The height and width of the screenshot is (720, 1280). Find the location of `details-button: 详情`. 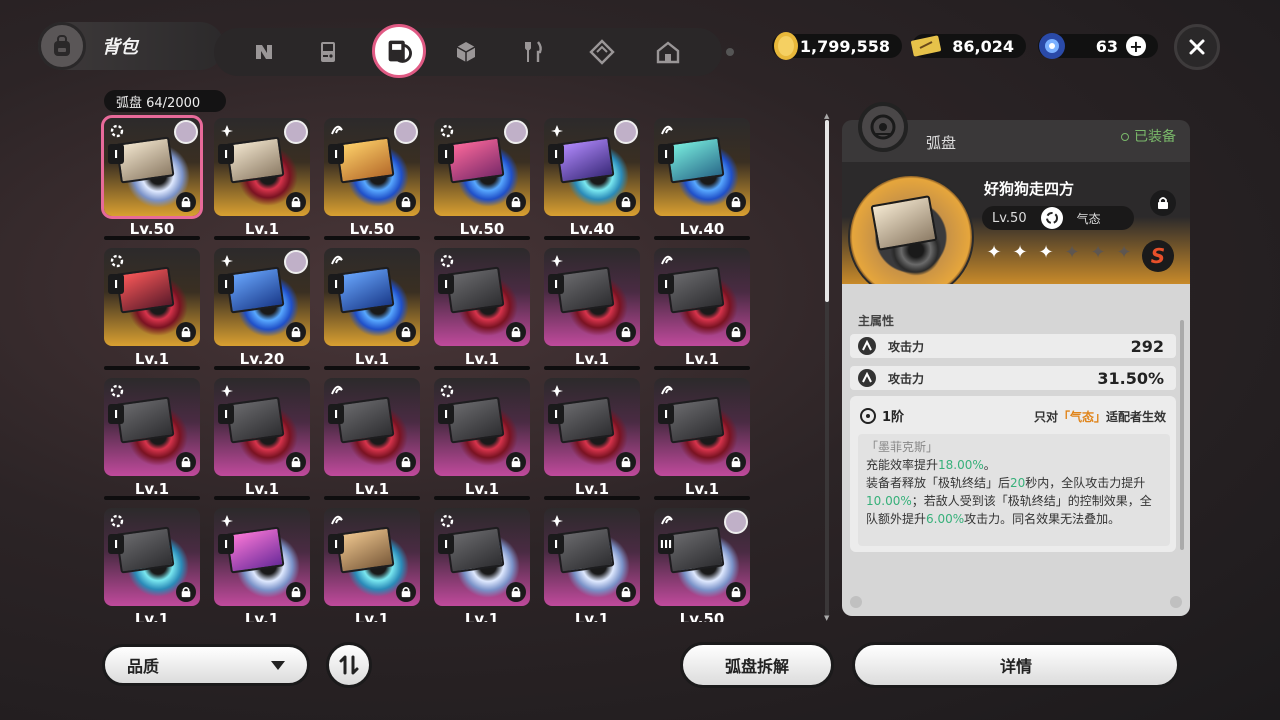

details-button: 详情 is located at coordinates (1016, 665).